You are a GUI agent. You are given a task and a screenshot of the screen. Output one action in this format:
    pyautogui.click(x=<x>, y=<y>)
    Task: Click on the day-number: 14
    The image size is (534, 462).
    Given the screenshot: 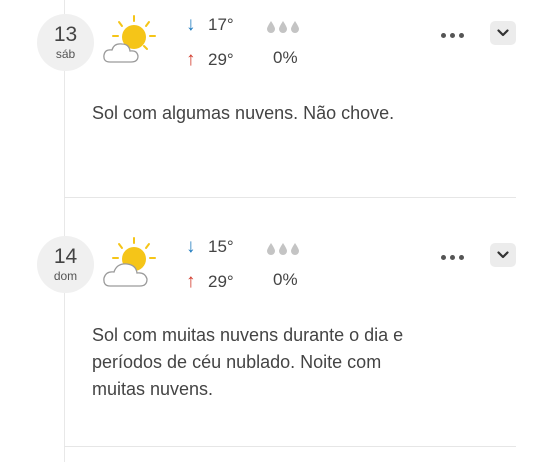 What is the action you would take?
    pyautogui.click(x=65, y=256)
    